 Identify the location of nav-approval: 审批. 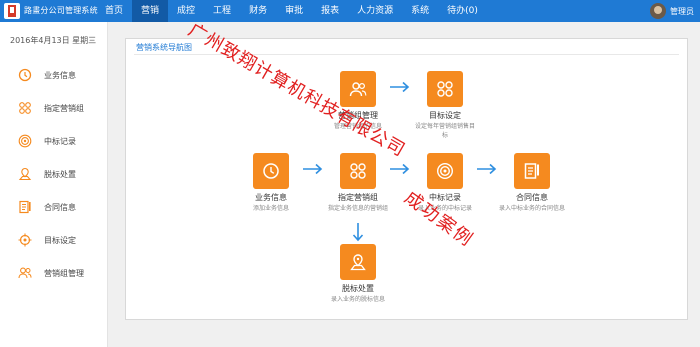
(294, 11).